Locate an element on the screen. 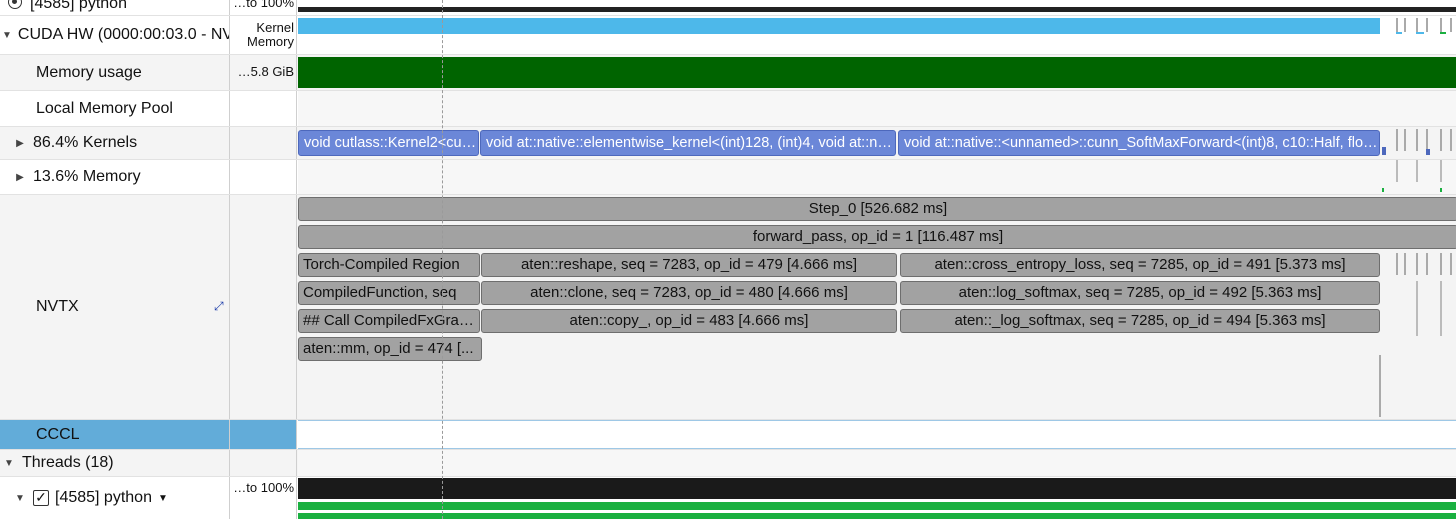  threads-value is located at coordinates (263, 463).